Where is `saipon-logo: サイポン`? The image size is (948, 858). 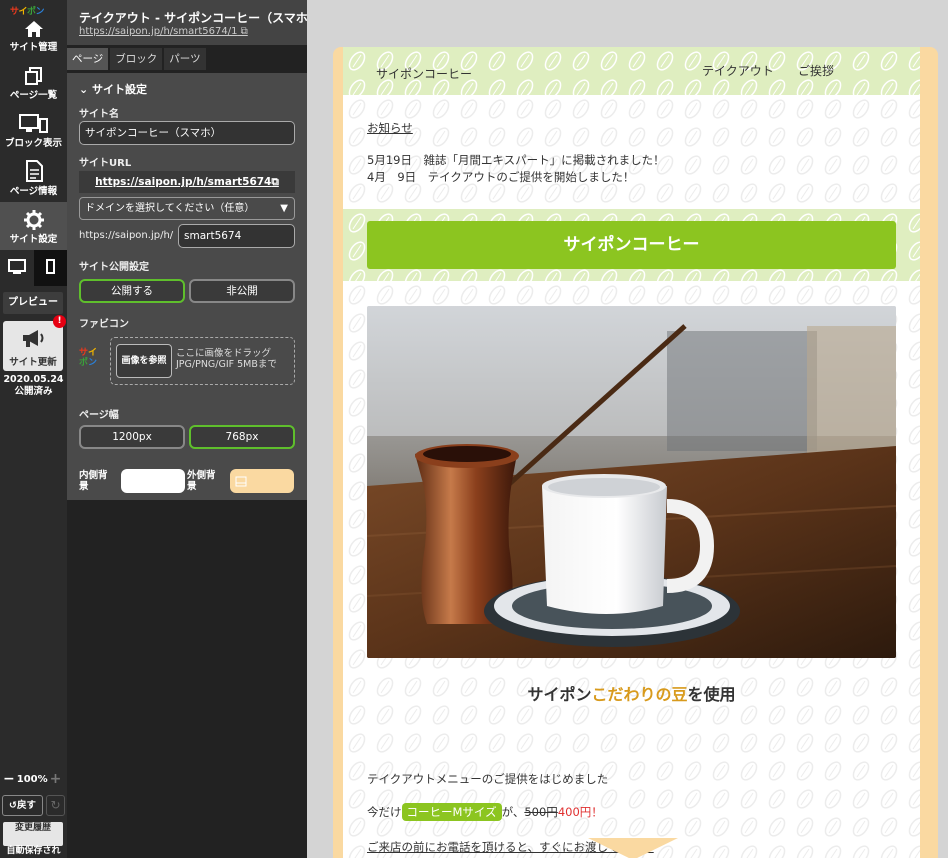
saipon-logo: サイポン is located at coordinates (27, 10).